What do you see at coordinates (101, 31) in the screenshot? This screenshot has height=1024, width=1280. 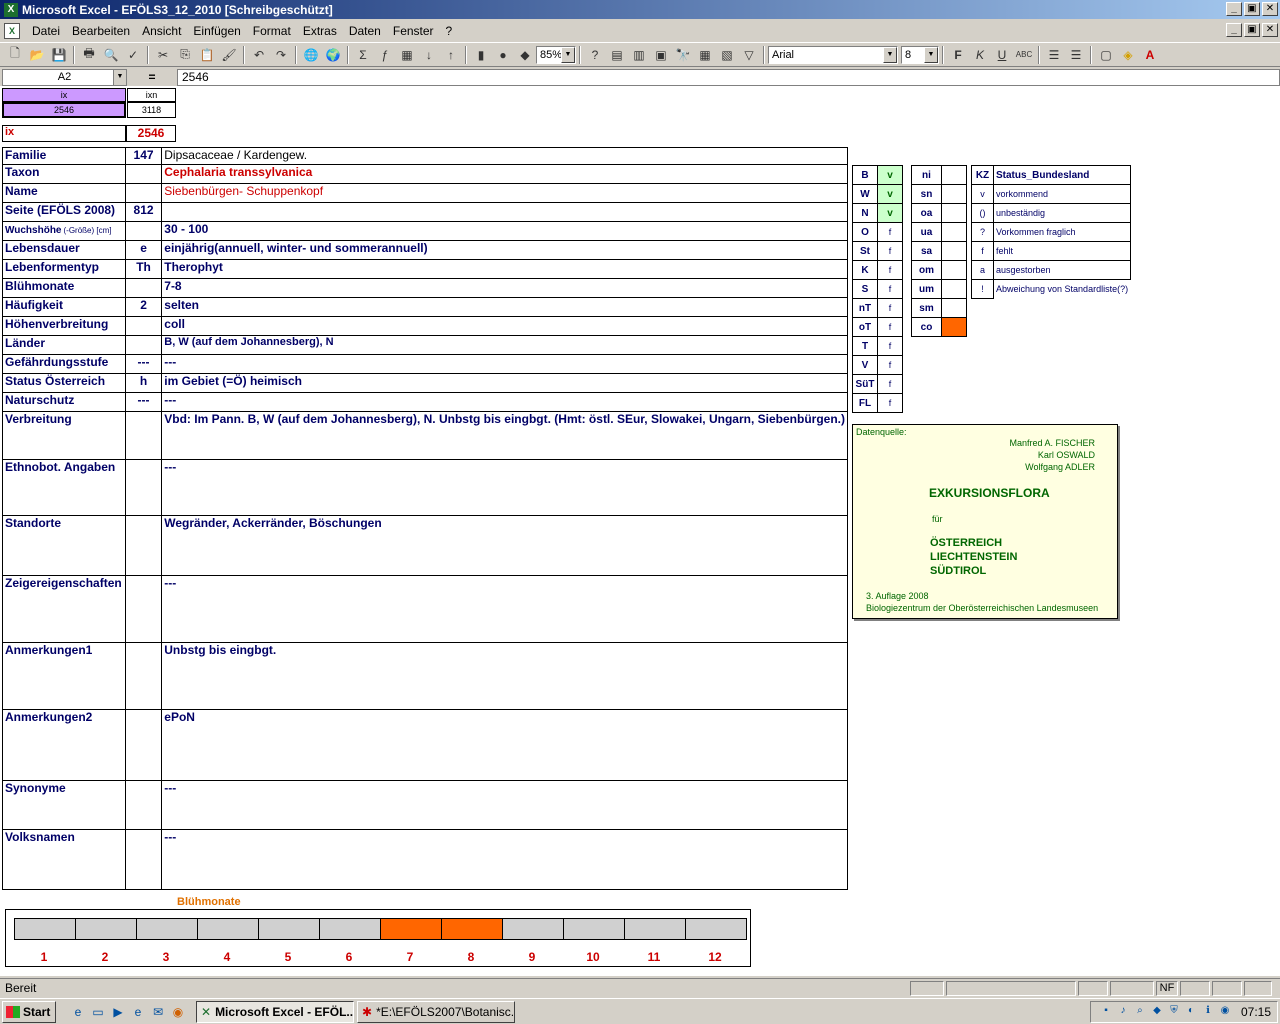 I see `menu-bearbeiten: Bearbeiten` at bounding box center [101, 31].